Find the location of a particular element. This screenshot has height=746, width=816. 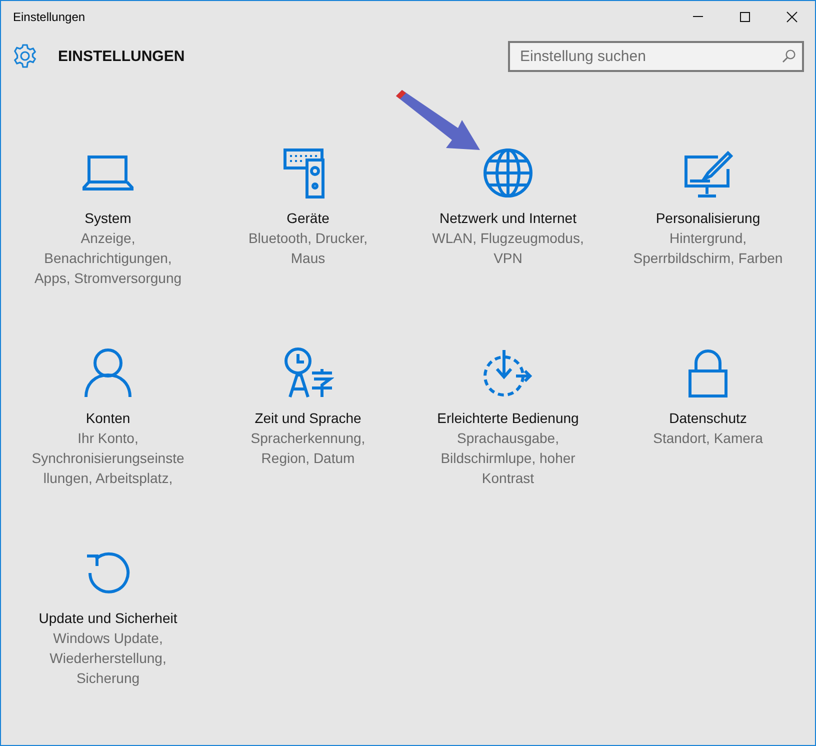

tile-description: Kontrast is located at coordinates (508, 478).